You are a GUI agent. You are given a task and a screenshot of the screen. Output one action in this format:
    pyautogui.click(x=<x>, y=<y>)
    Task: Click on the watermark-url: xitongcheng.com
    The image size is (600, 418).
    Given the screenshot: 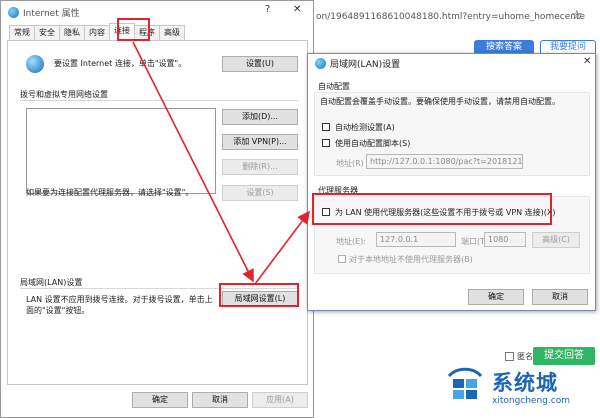 What is the action you would take?
    pyautogui.click(x=531, y=401)
    